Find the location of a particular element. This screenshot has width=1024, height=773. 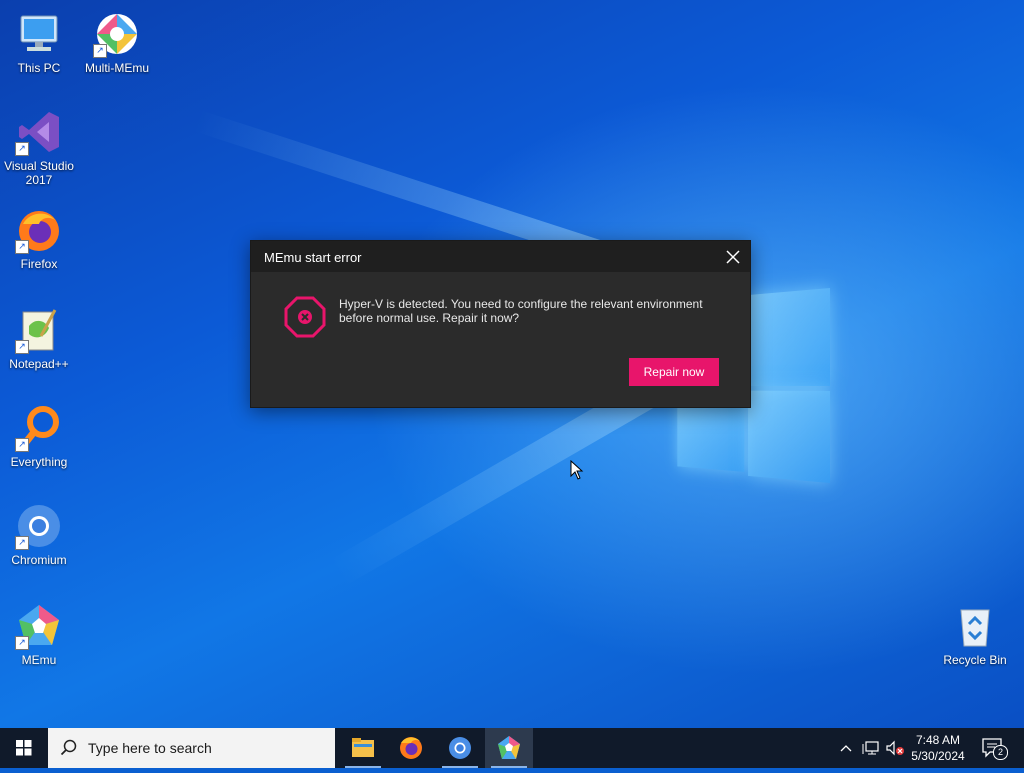

desktop-icon-notepad-plus-plus: ↗ Notepad++ is located at coordinates (39, 338).